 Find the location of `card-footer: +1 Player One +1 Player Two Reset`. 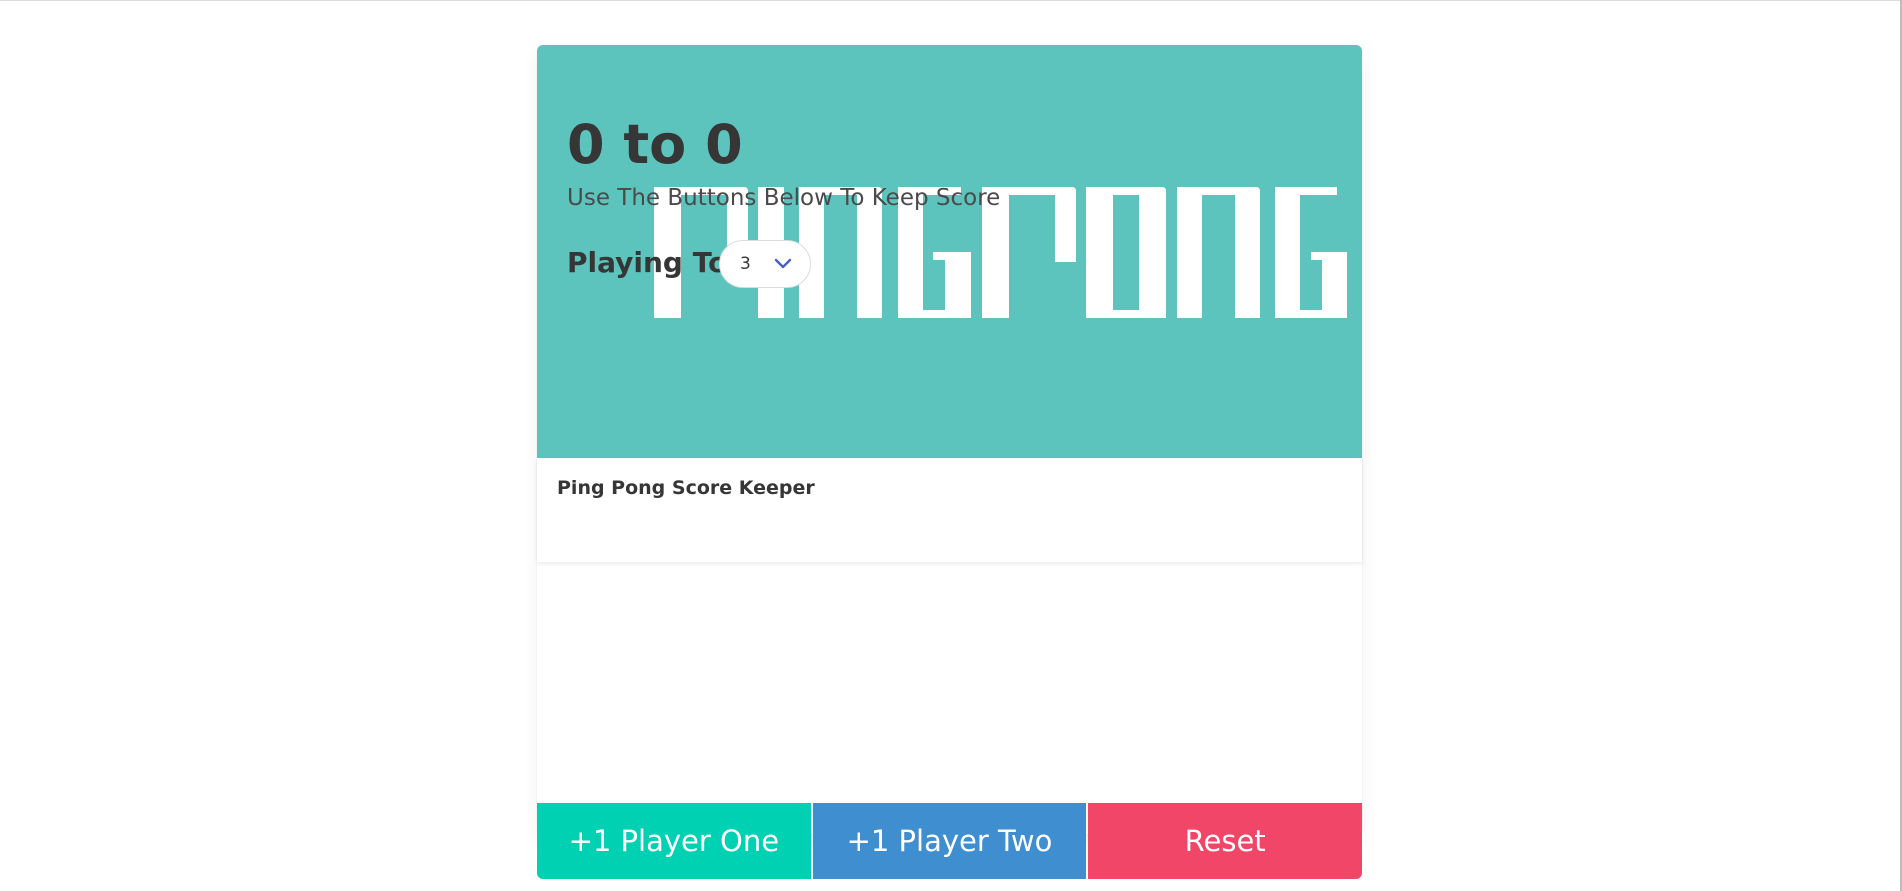

card-footer: +1 Player One +1 Player Two Reset is located at coordinates (950, 841).